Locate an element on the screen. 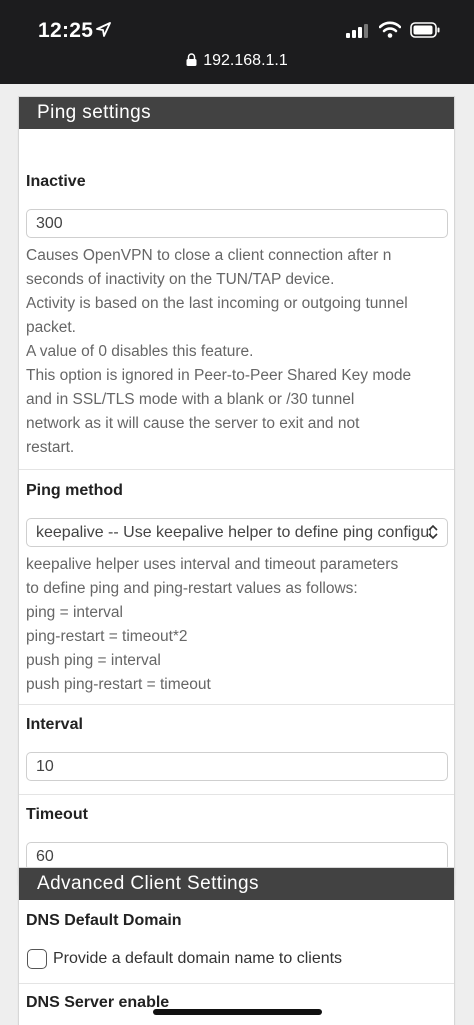 The height and width of the screenshot is (1025, 474). help-line: A value of 0 disables this feature. is located at coordinates (140, 351).